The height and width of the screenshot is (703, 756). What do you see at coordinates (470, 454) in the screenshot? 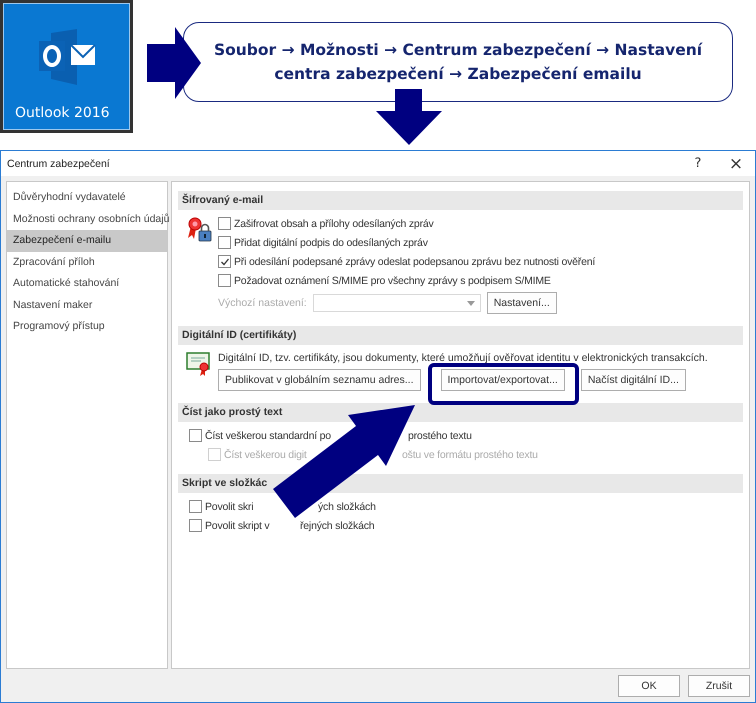
I see `checkbox-label: oštu ve formátu prostého textu` at bounding box center [470, 454].